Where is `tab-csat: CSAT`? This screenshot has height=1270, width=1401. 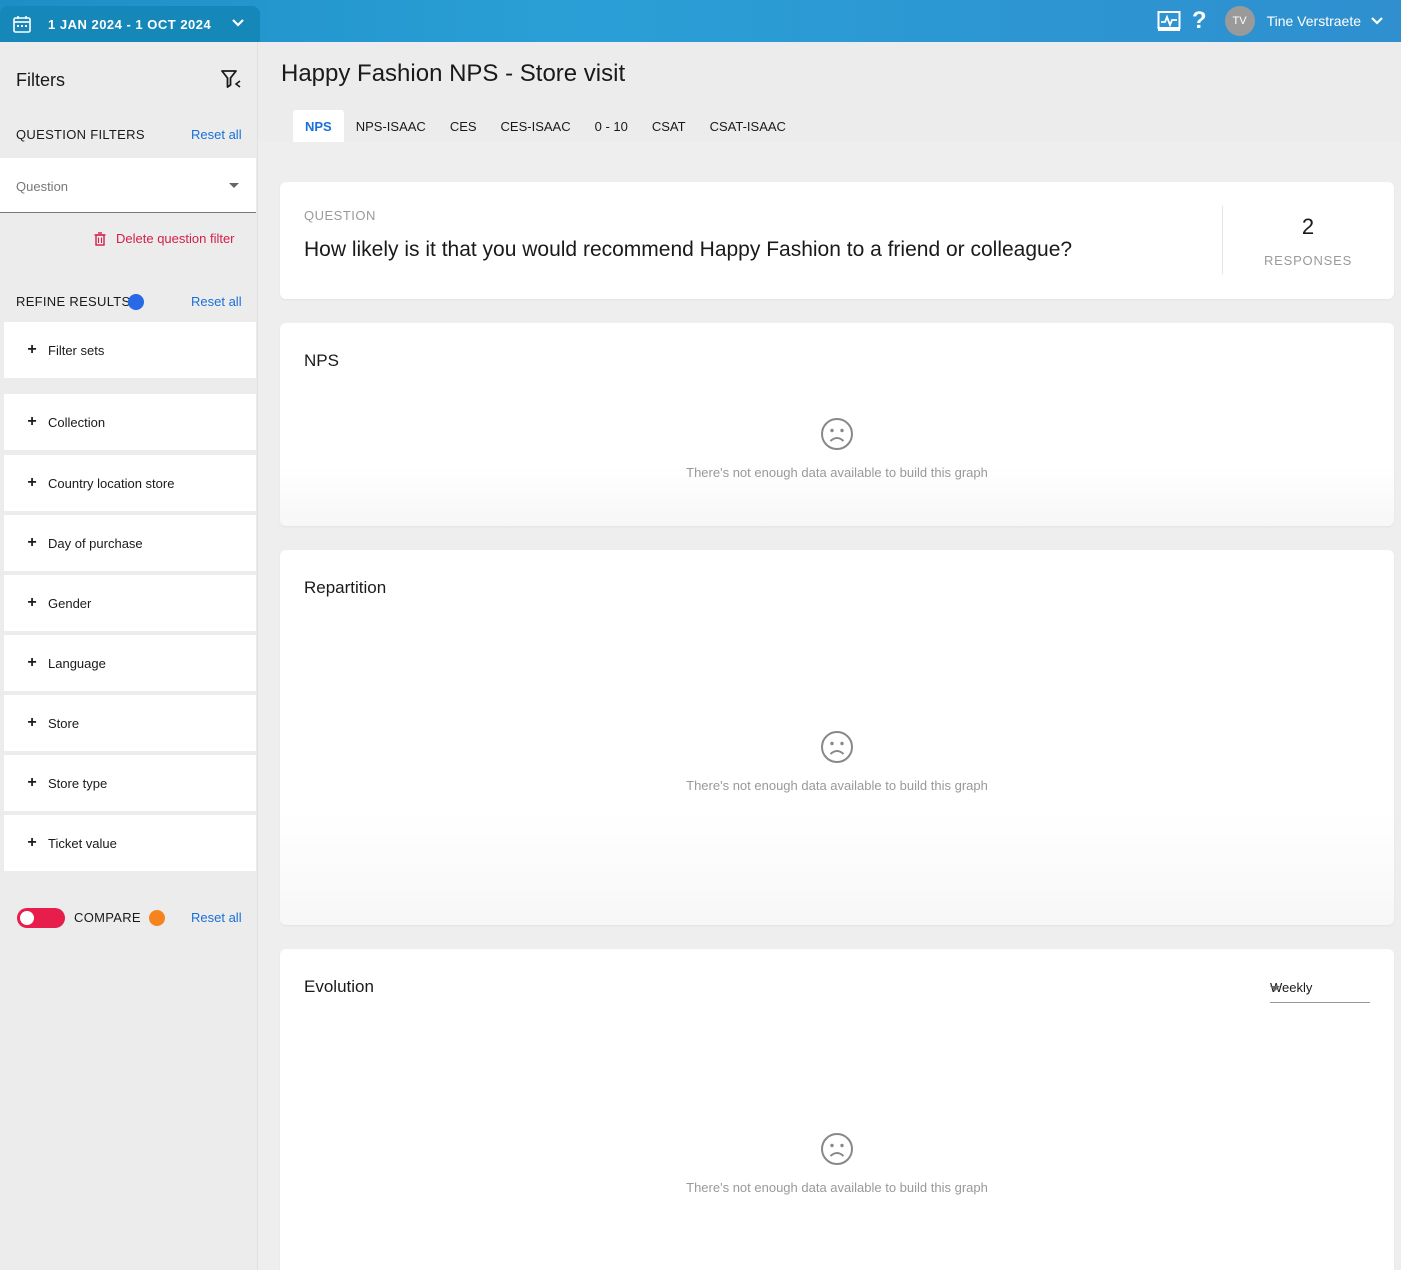 tab-csat: CSAT is located at coordinates (669, 126).